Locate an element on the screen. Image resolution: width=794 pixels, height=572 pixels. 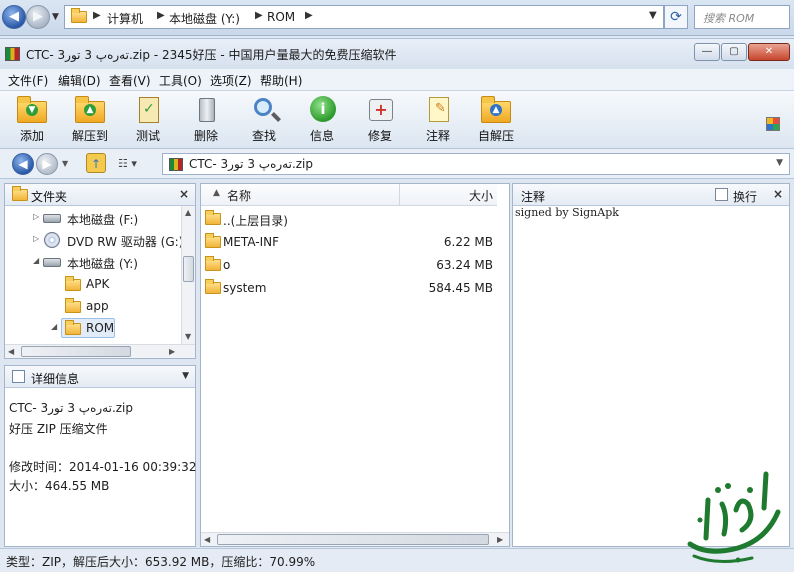
sfx-button: ▲ 自解压 is located at coordinates (496, 121).